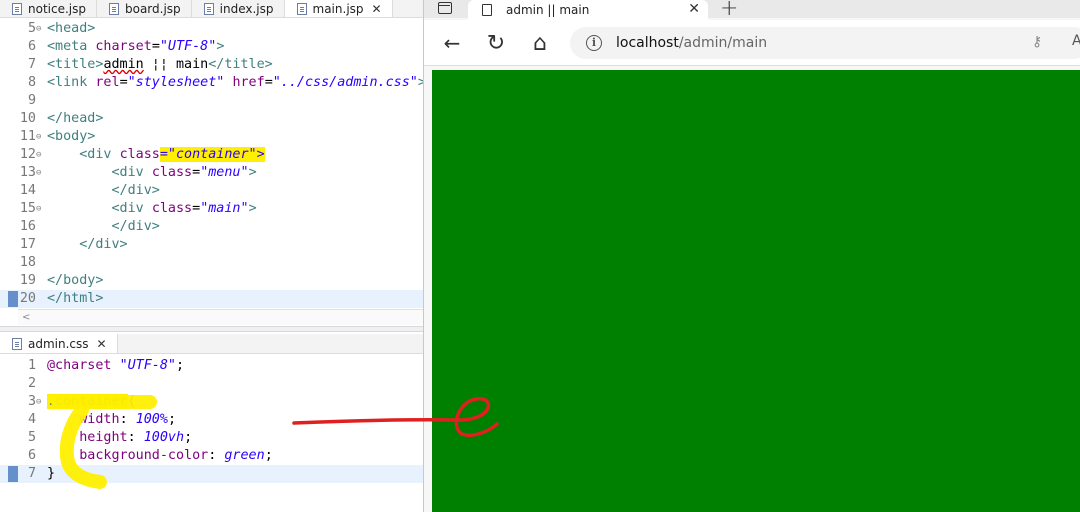 This screenshot has height=512, width=1080. What do you see at coordinates (131, 208) in the screenshot?
I see `code-token: <div` at bounding box center [131, 208].